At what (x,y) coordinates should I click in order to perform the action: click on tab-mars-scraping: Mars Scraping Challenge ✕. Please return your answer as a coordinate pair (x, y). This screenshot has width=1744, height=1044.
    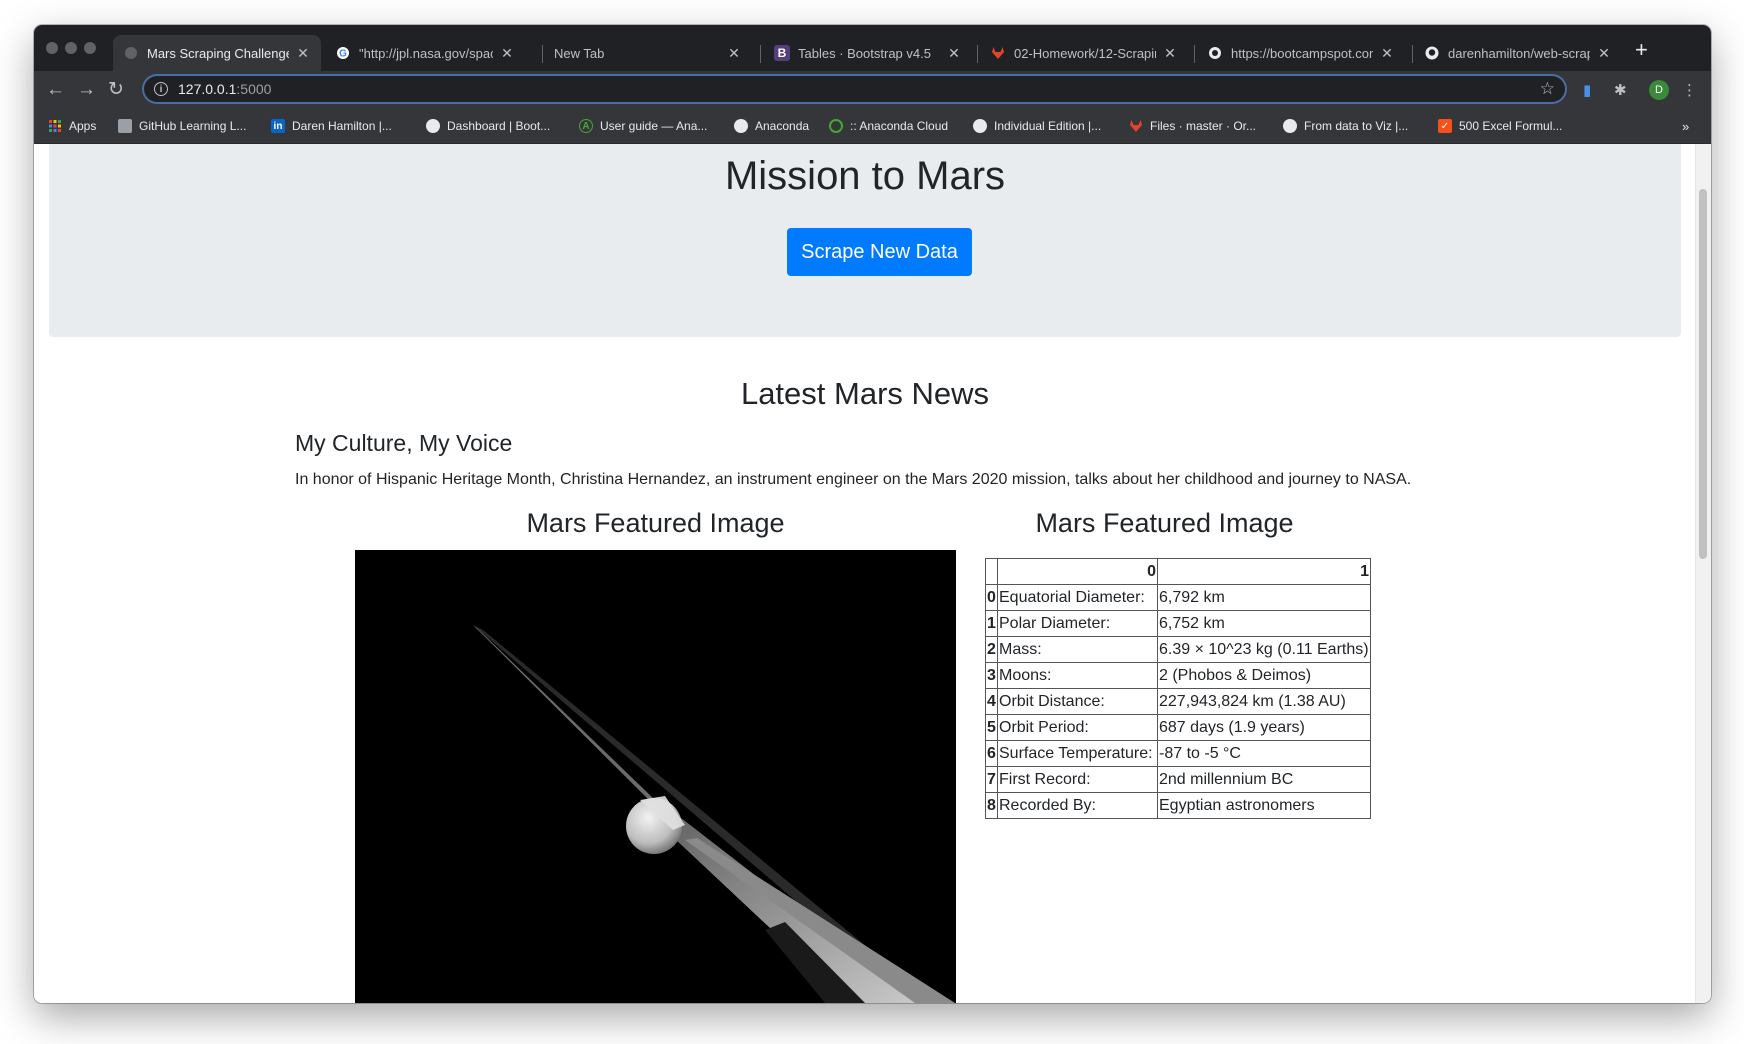
    Looking at the image, I should click on (217, 53).